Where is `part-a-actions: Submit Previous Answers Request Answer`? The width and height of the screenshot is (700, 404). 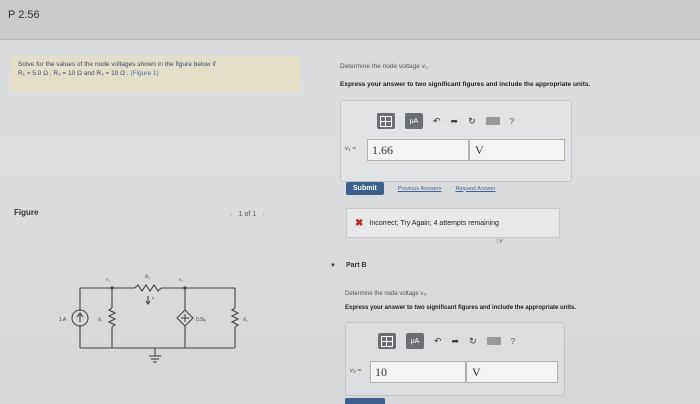 part-a-actions: Submit Previous Answers Request Answer is located at coordinates (421, 188).